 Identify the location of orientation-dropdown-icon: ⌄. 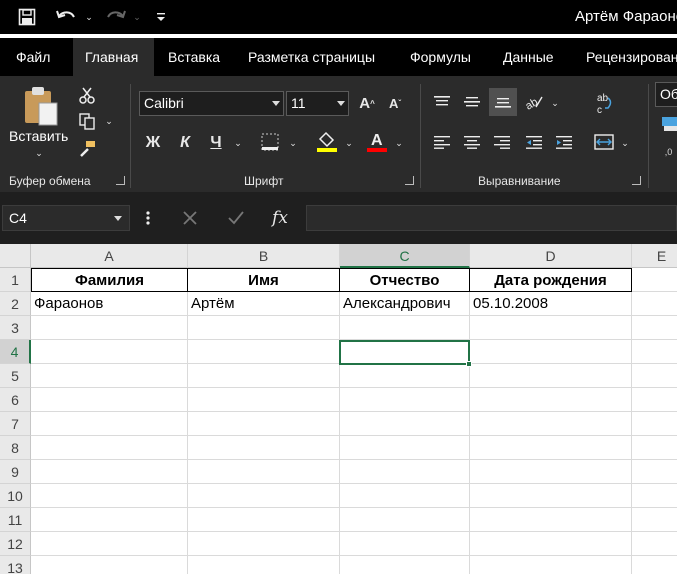
(555, 103).